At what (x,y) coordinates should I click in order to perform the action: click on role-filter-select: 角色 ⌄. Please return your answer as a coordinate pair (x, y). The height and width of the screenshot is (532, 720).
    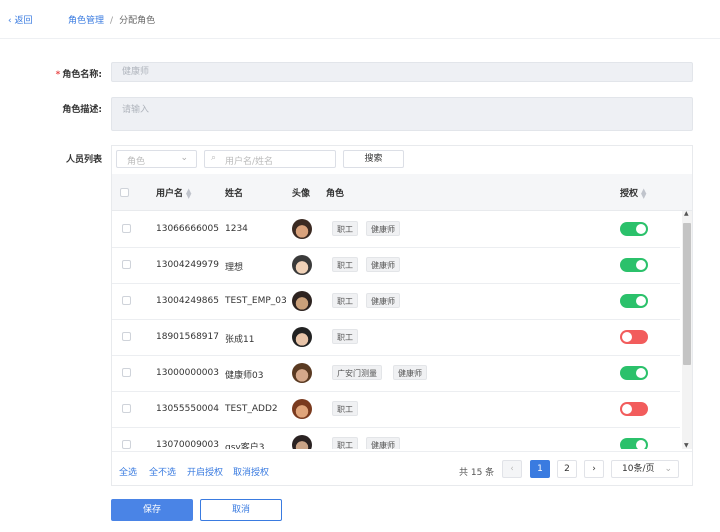
    Looking at the image, I should click on (156, 159).